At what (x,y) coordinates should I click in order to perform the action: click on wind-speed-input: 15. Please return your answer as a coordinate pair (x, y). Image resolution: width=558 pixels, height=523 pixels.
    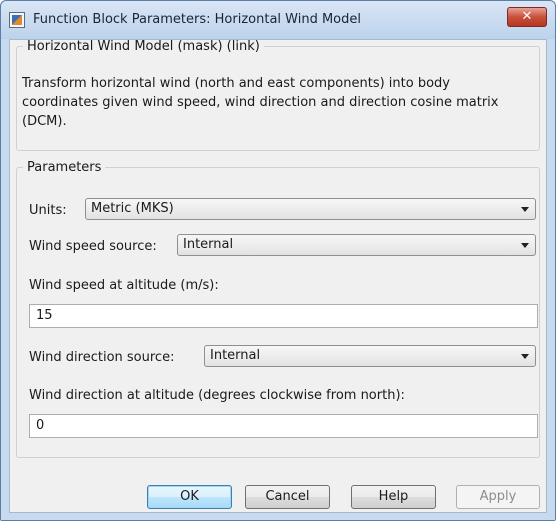
    Looking at the image, I should click on (283, 316).